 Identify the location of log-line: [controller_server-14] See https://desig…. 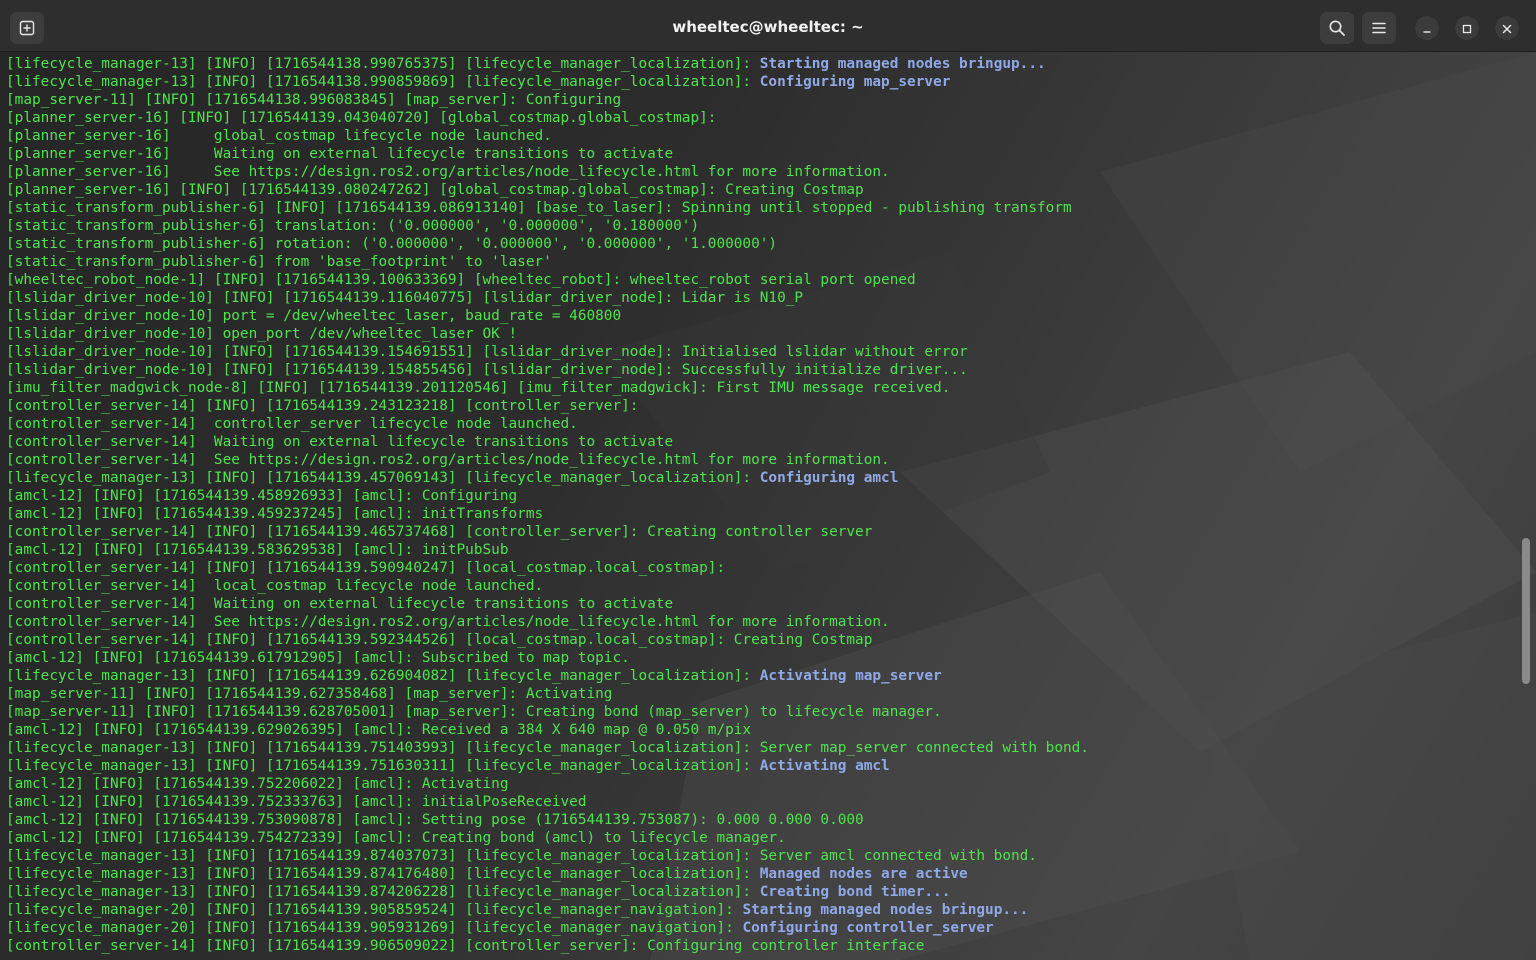
(760, 460).